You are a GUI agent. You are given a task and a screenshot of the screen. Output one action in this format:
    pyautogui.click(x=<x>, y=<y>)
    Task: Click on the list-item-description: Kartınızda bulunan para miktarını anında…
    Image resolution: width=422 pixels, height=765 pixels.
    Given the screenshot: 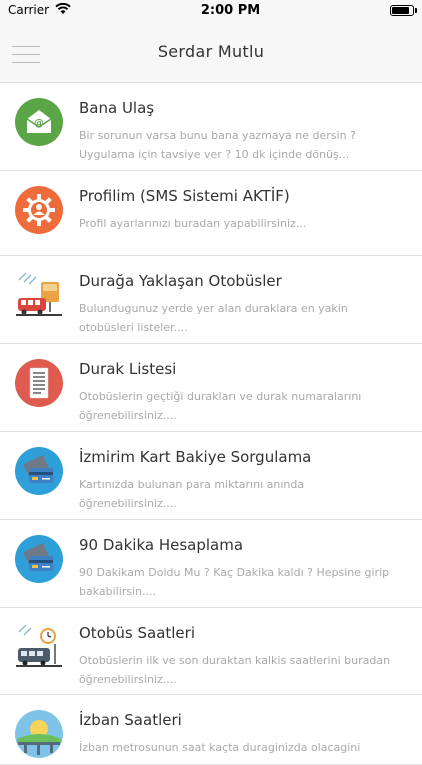 What is the action you would take?
    pyautogui.click(x=243, y=494)
    